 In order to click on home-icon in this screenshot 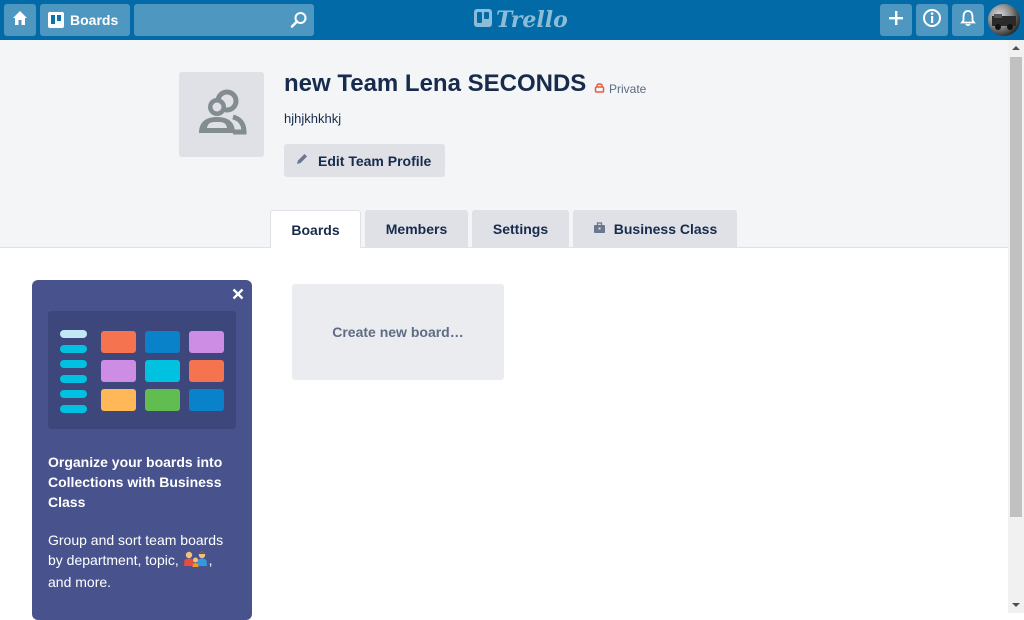, I will do `click(20, 20)`.